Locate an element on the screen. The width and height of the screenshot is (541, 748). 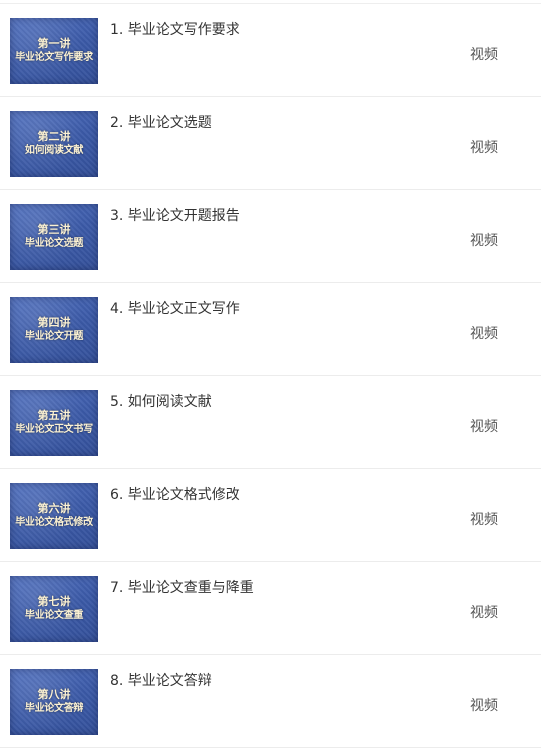
thumbnail-lecture-number: 第二讲 is located at coordinates (54, 136).